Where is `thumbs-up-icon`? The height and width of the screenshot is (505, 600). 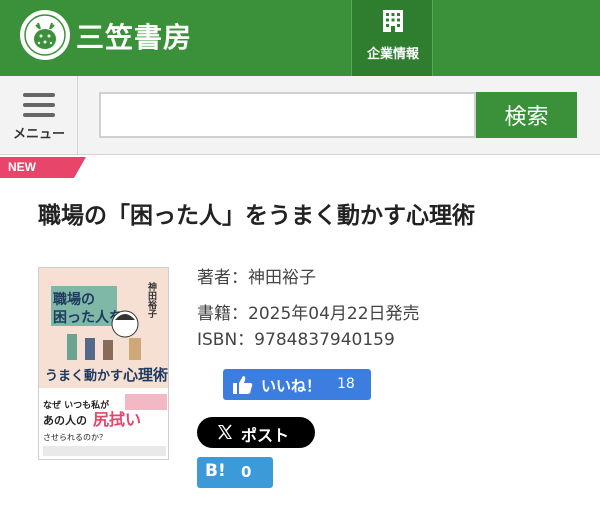 thumbs-up-icon is located at coordinates (243, 385).